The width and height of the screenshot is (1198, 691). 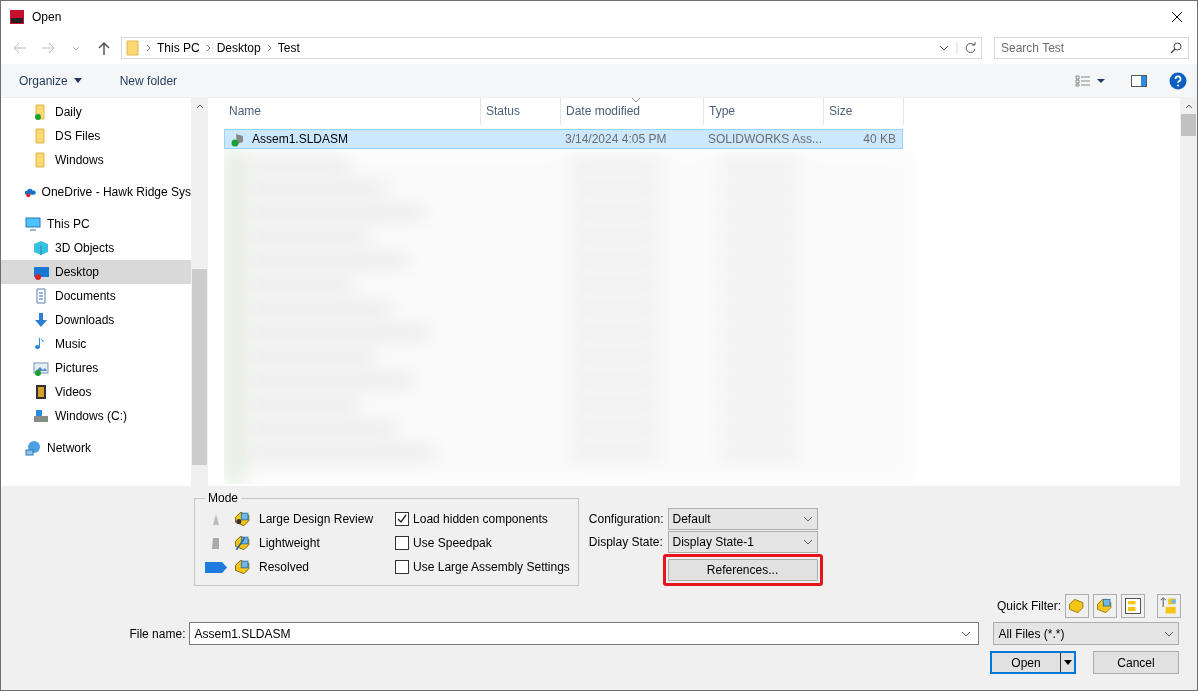 I want to click on help-icon, so click(x=1178, y=80).